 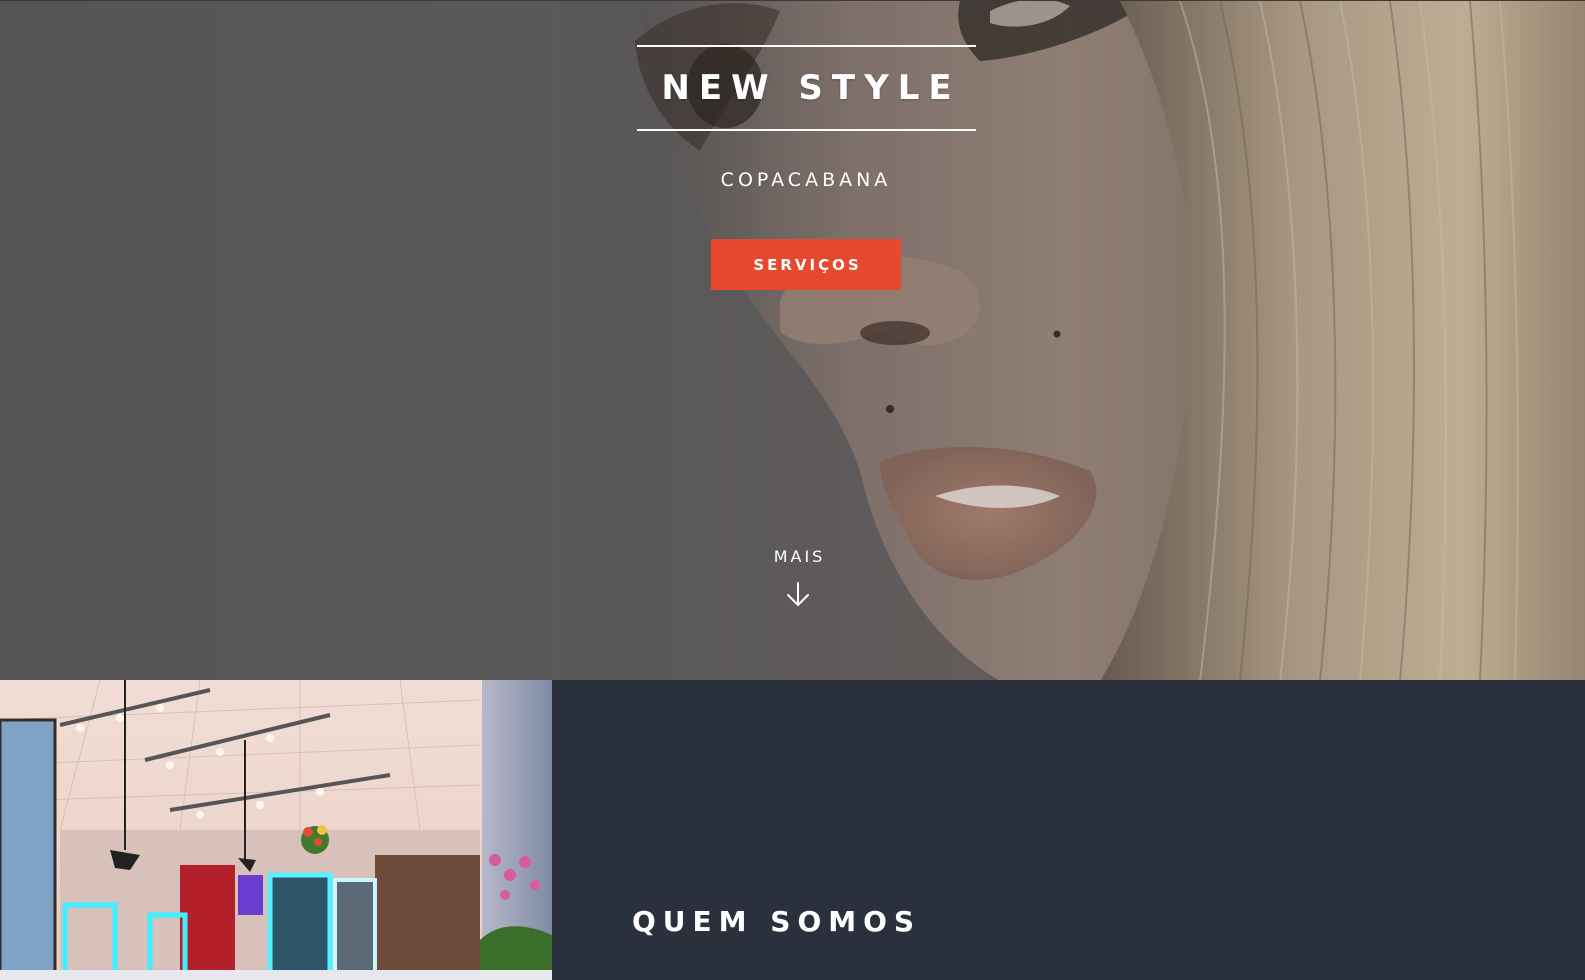 What do you see at coordinates (806, 264) in the screenshot?
I see `services-button: SERVIÇOS` at bounding box center [806, 264].